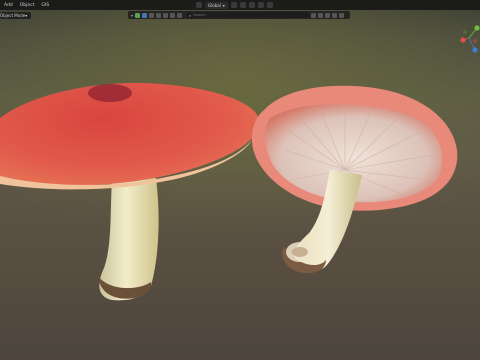 The width and height of the screenshot is (480, 360). I want to click on viewport-header: ▾ ⌕, so click(239, 15).